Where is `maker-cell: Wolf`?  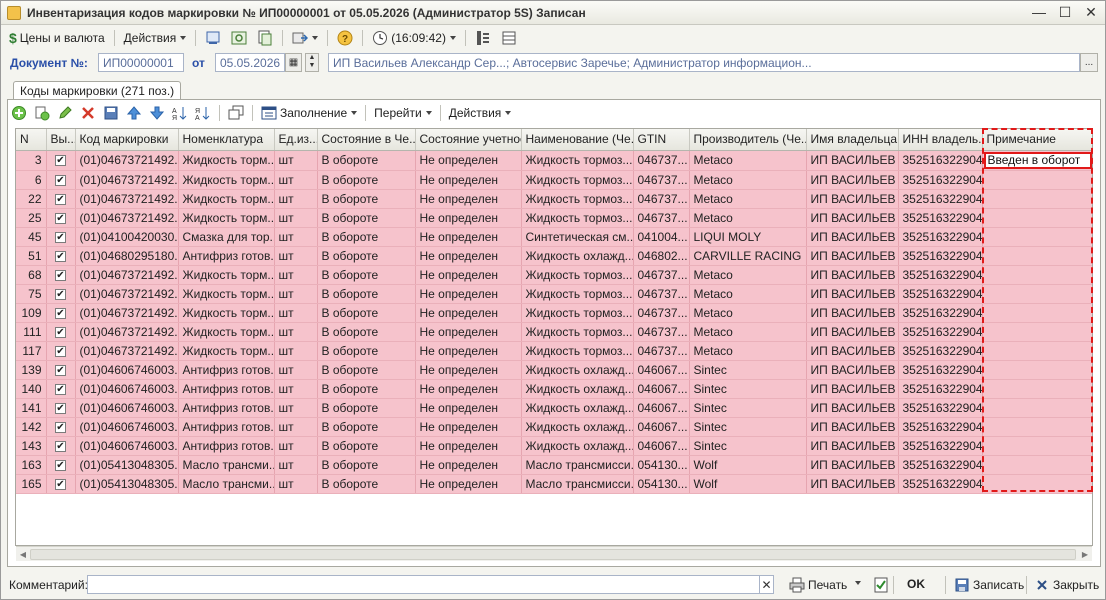 maker-cell: Wolf is located at coordinates (748, 465).